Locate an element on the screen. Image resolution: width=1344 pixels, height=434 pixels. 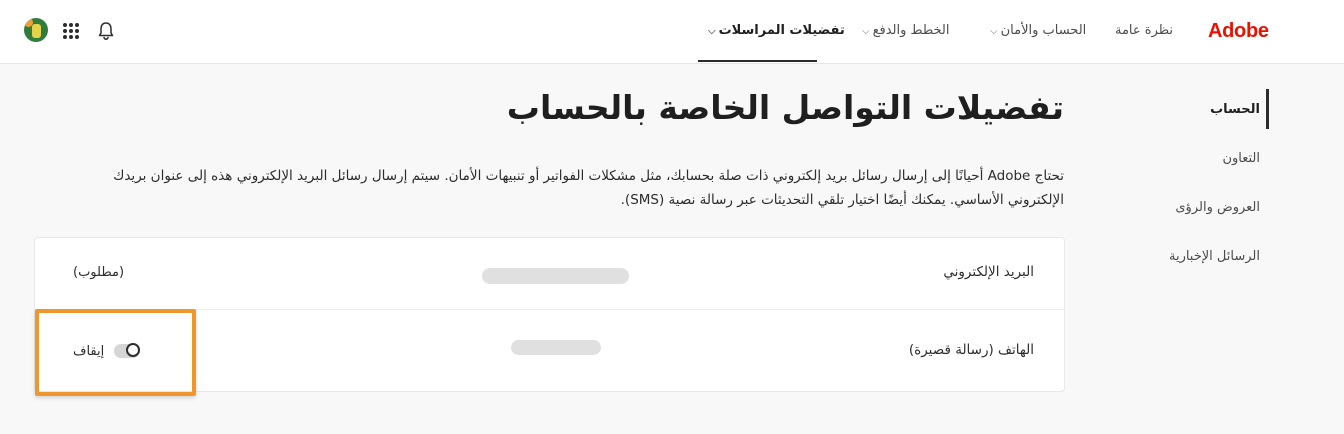
phone-row-label: الهاتف (رسالة قصيرة) is located at coordinates (971, 350).